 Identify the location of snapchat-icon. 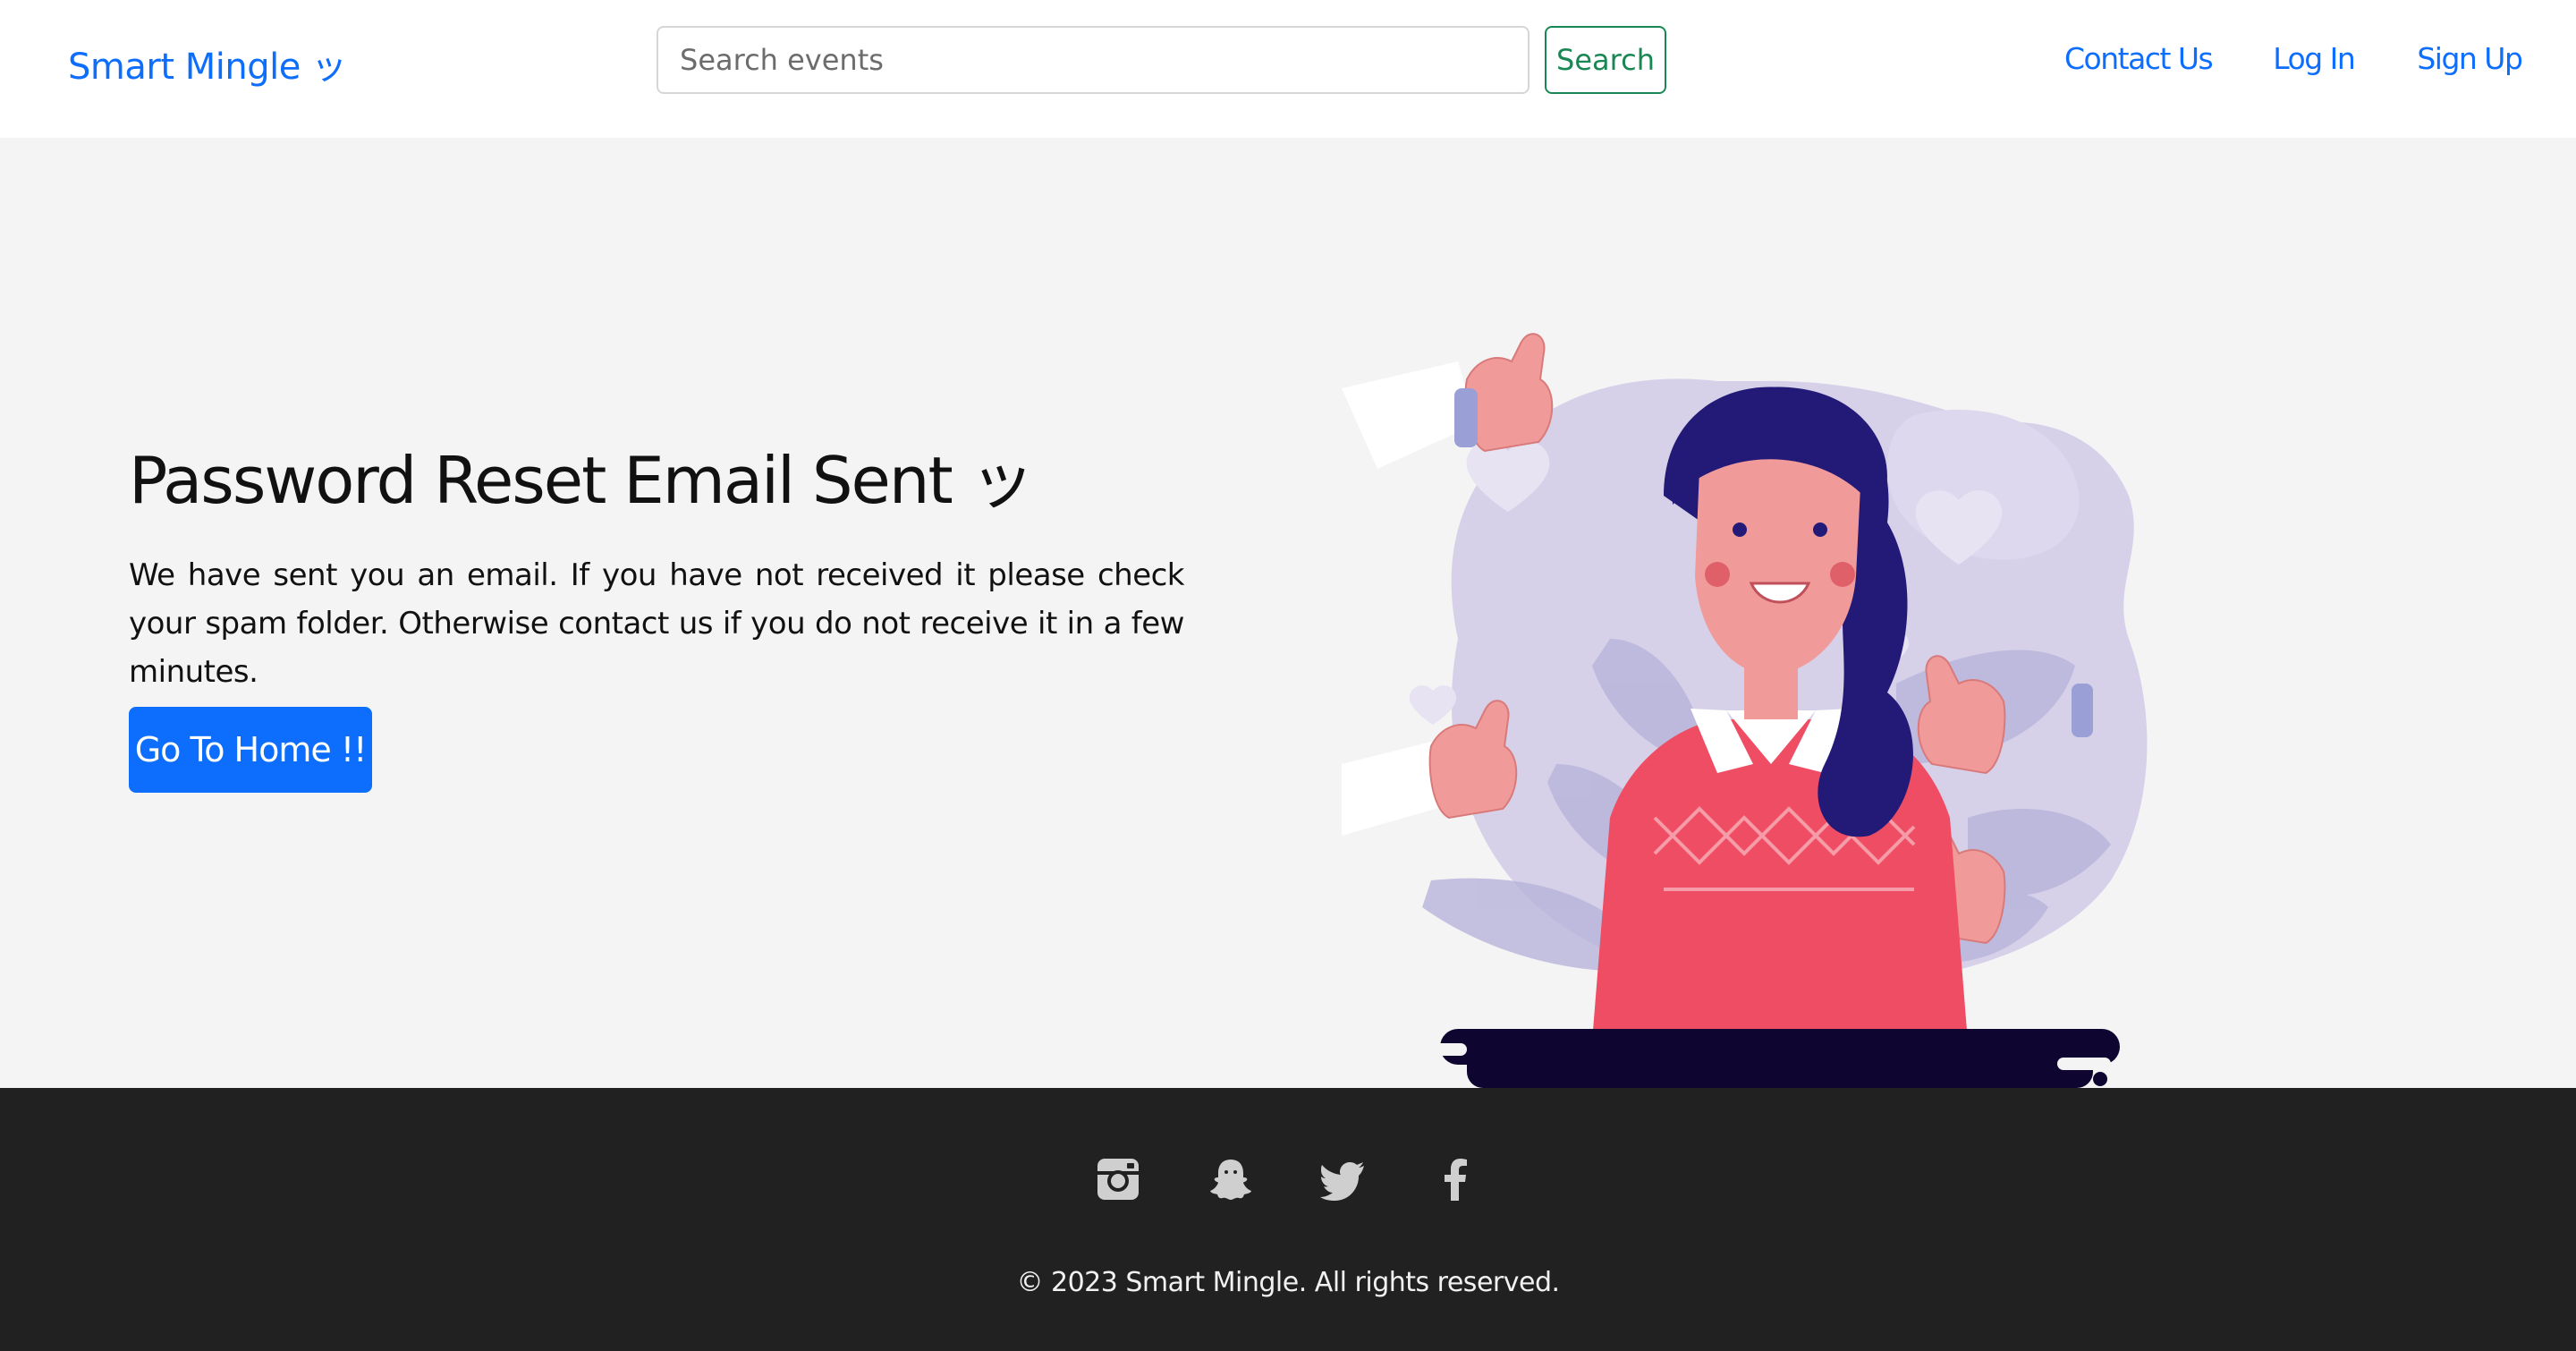
(1231, 1179).